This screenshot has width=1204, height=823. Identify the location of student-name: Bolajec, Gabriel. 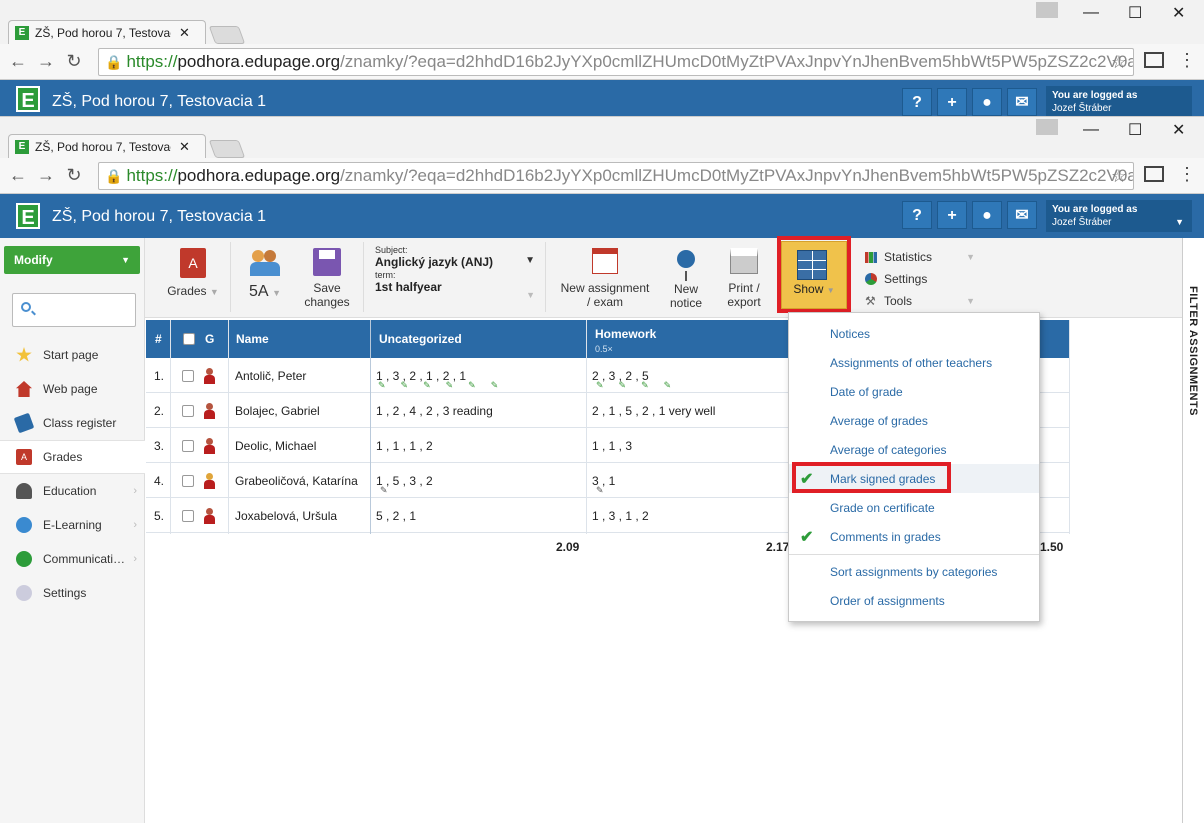
(277, 410).